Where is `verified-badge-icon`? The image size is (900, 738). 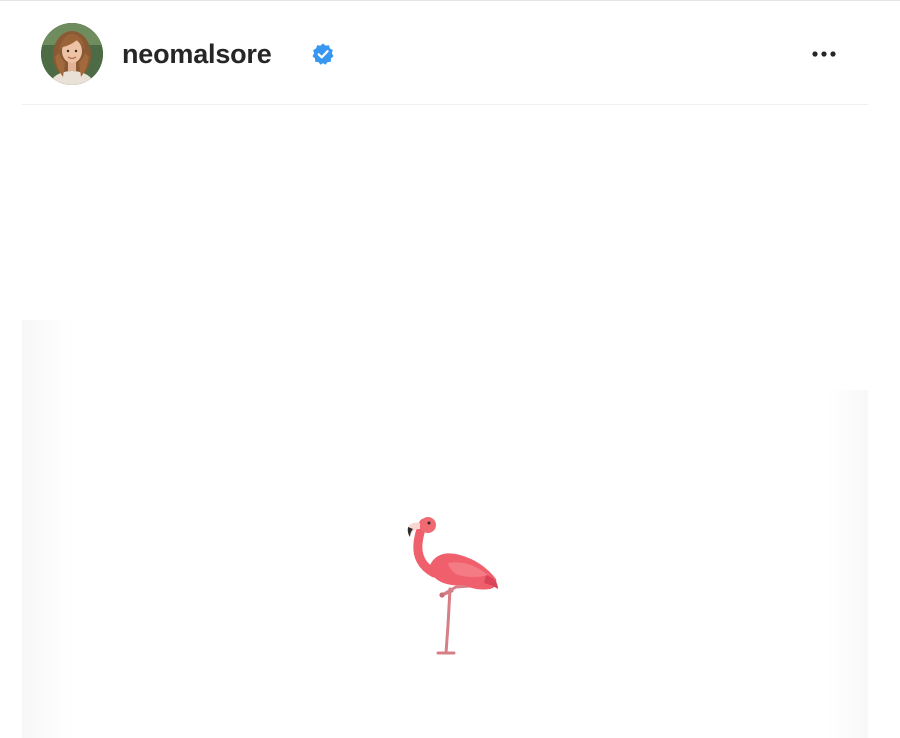 verified-badge-icon is located at coordinates (323, 54).